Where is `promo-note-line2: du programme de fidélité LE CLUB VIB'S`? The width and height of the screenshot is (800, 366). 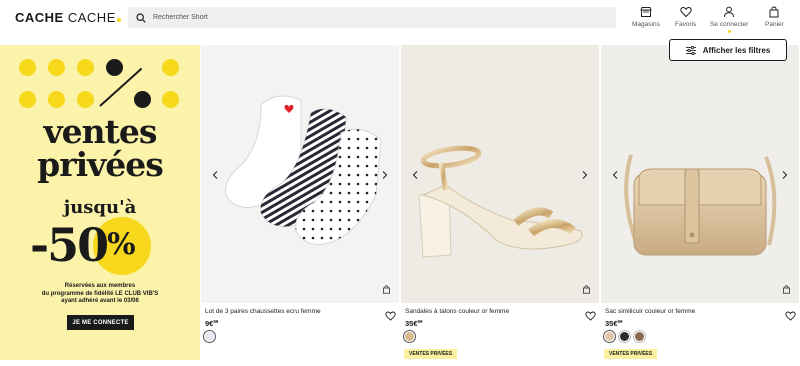
promo-note-line2: du programme de fidélité LE CLUB VIB'S is located at coordinates (100, 293).